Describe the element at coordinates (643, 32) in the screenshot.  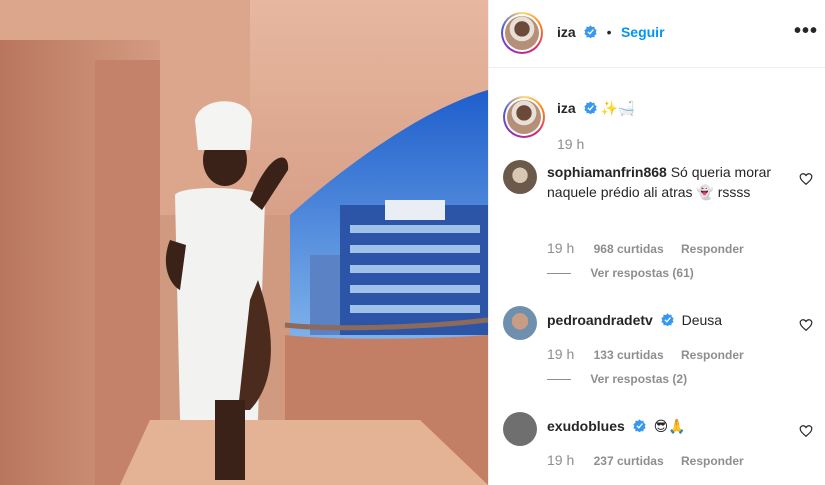
I see `follow-button: Seguir` at that location.